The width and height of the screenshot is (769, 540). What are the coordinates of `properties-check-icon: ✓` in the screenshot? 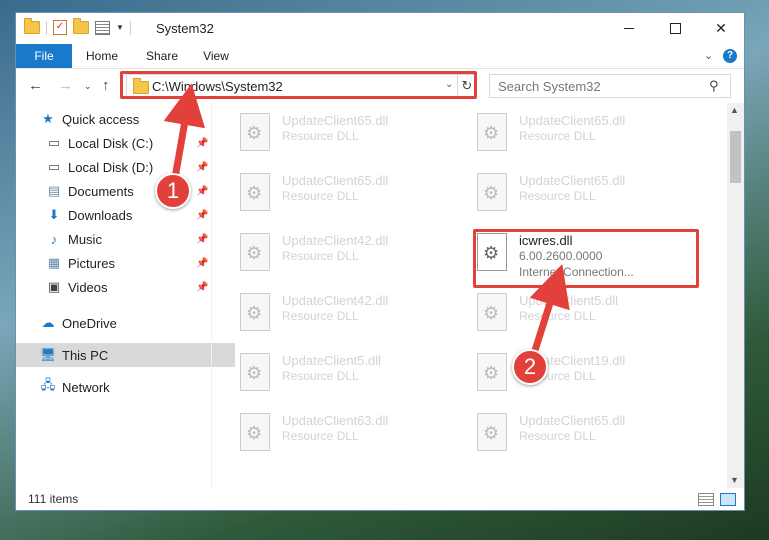 It's located at (60, 27).